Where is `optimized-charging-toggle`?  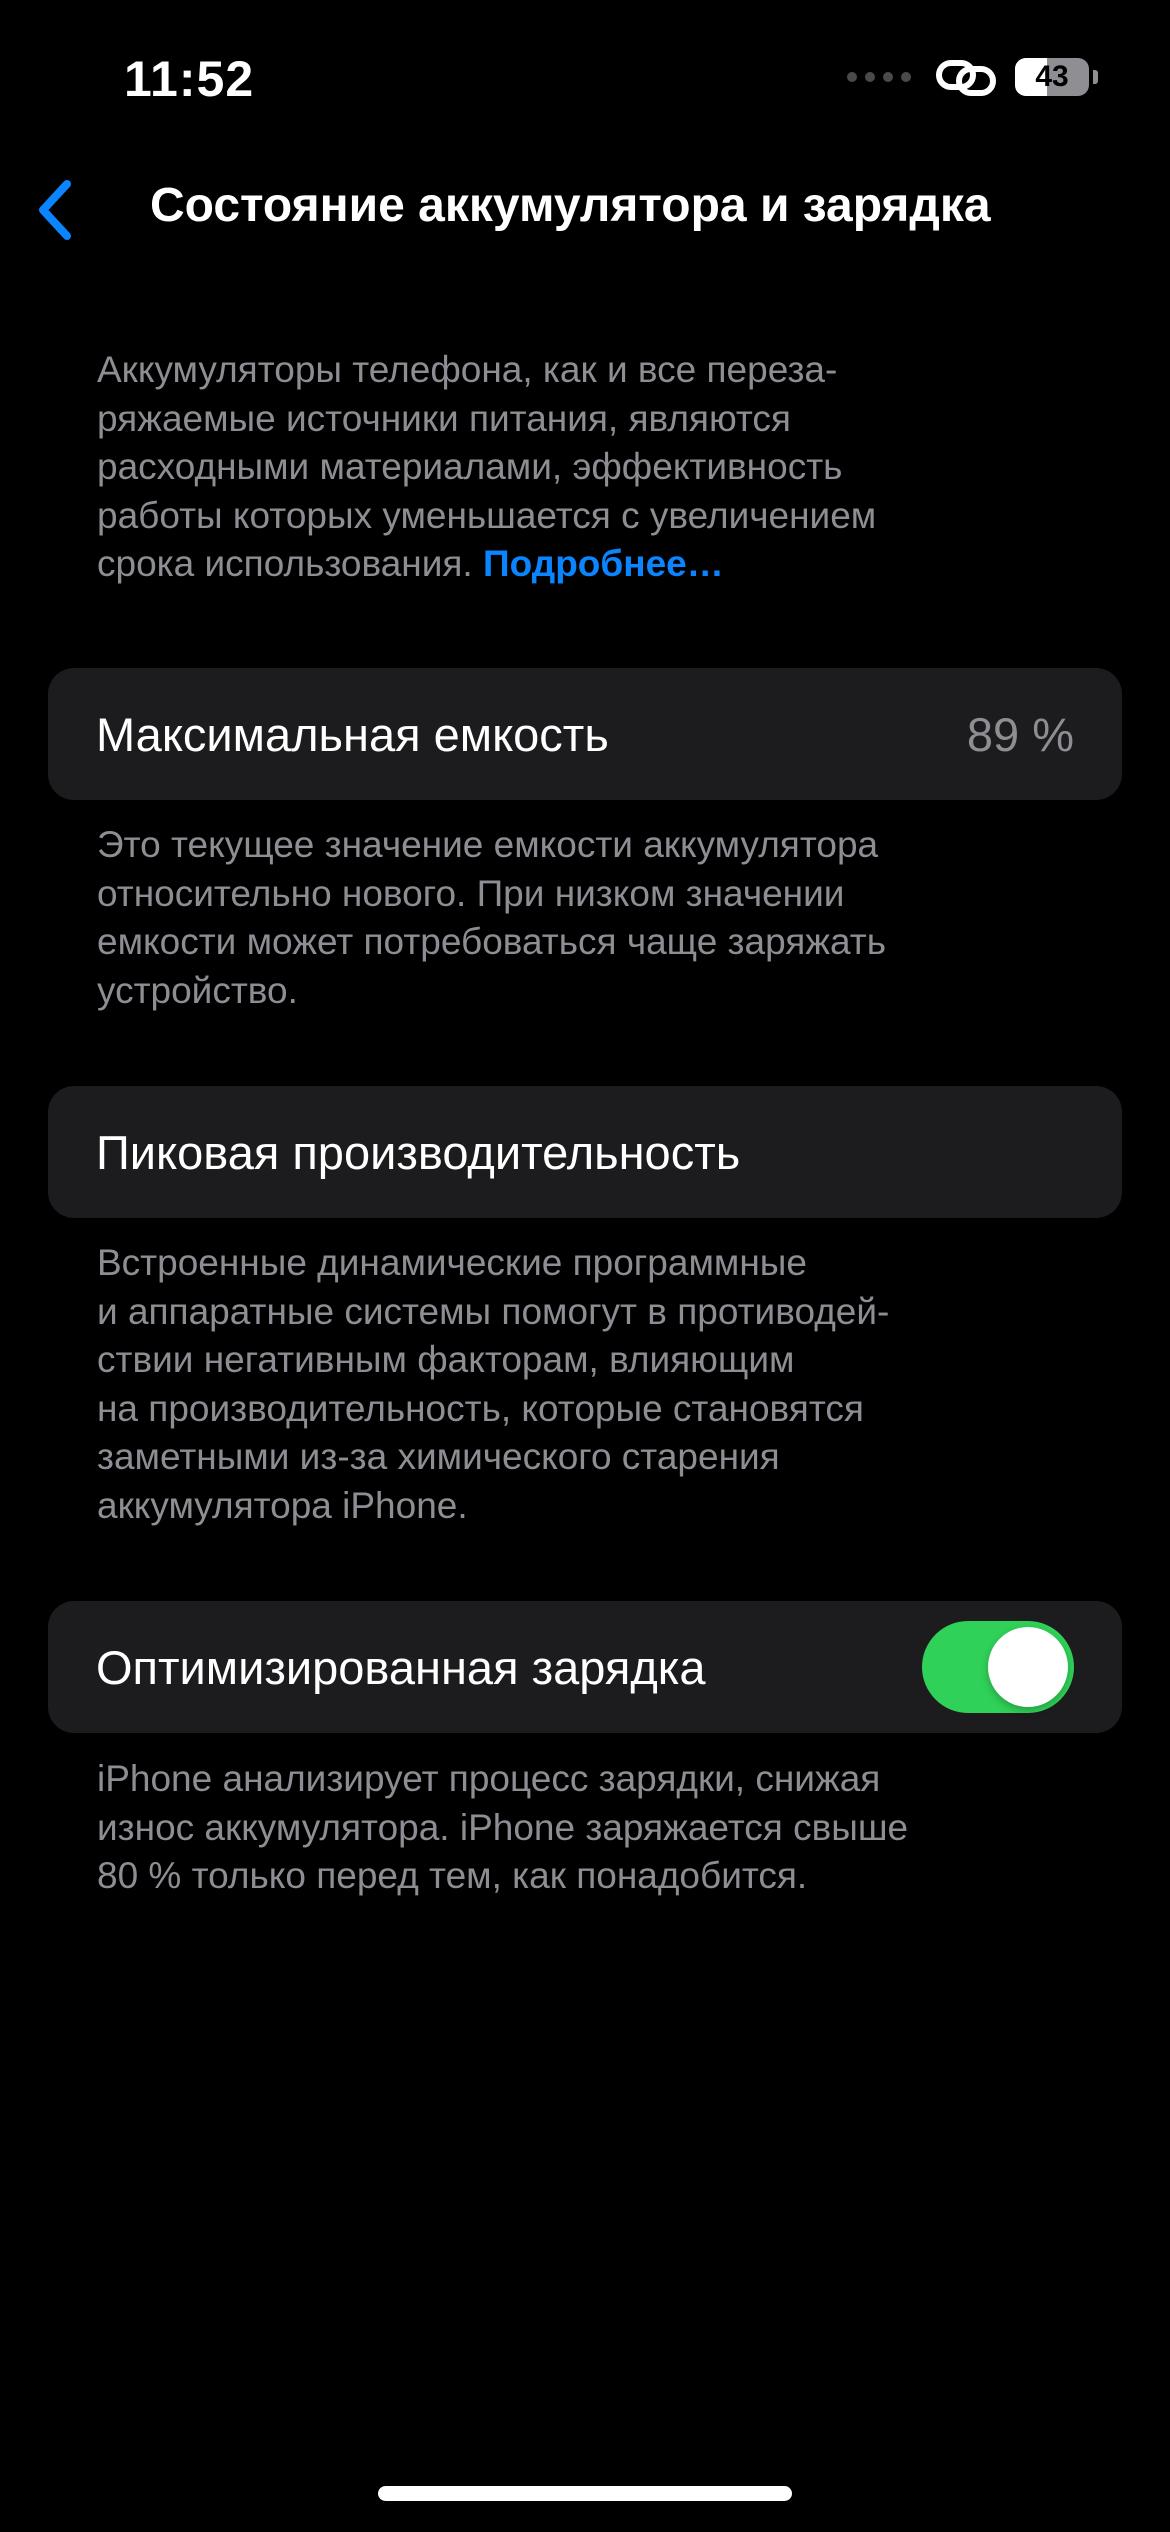
optimized-charging-toggle is located at coordinates (998, 1667).